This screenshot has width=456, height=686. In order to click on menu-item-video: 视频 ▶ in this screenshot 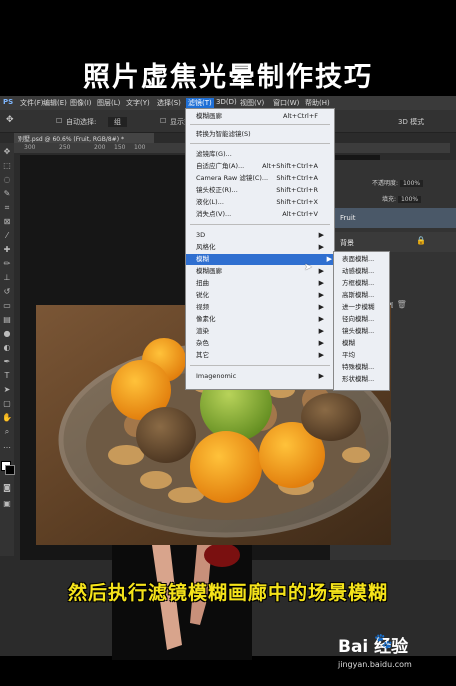, I will do `click(261, 307)`.